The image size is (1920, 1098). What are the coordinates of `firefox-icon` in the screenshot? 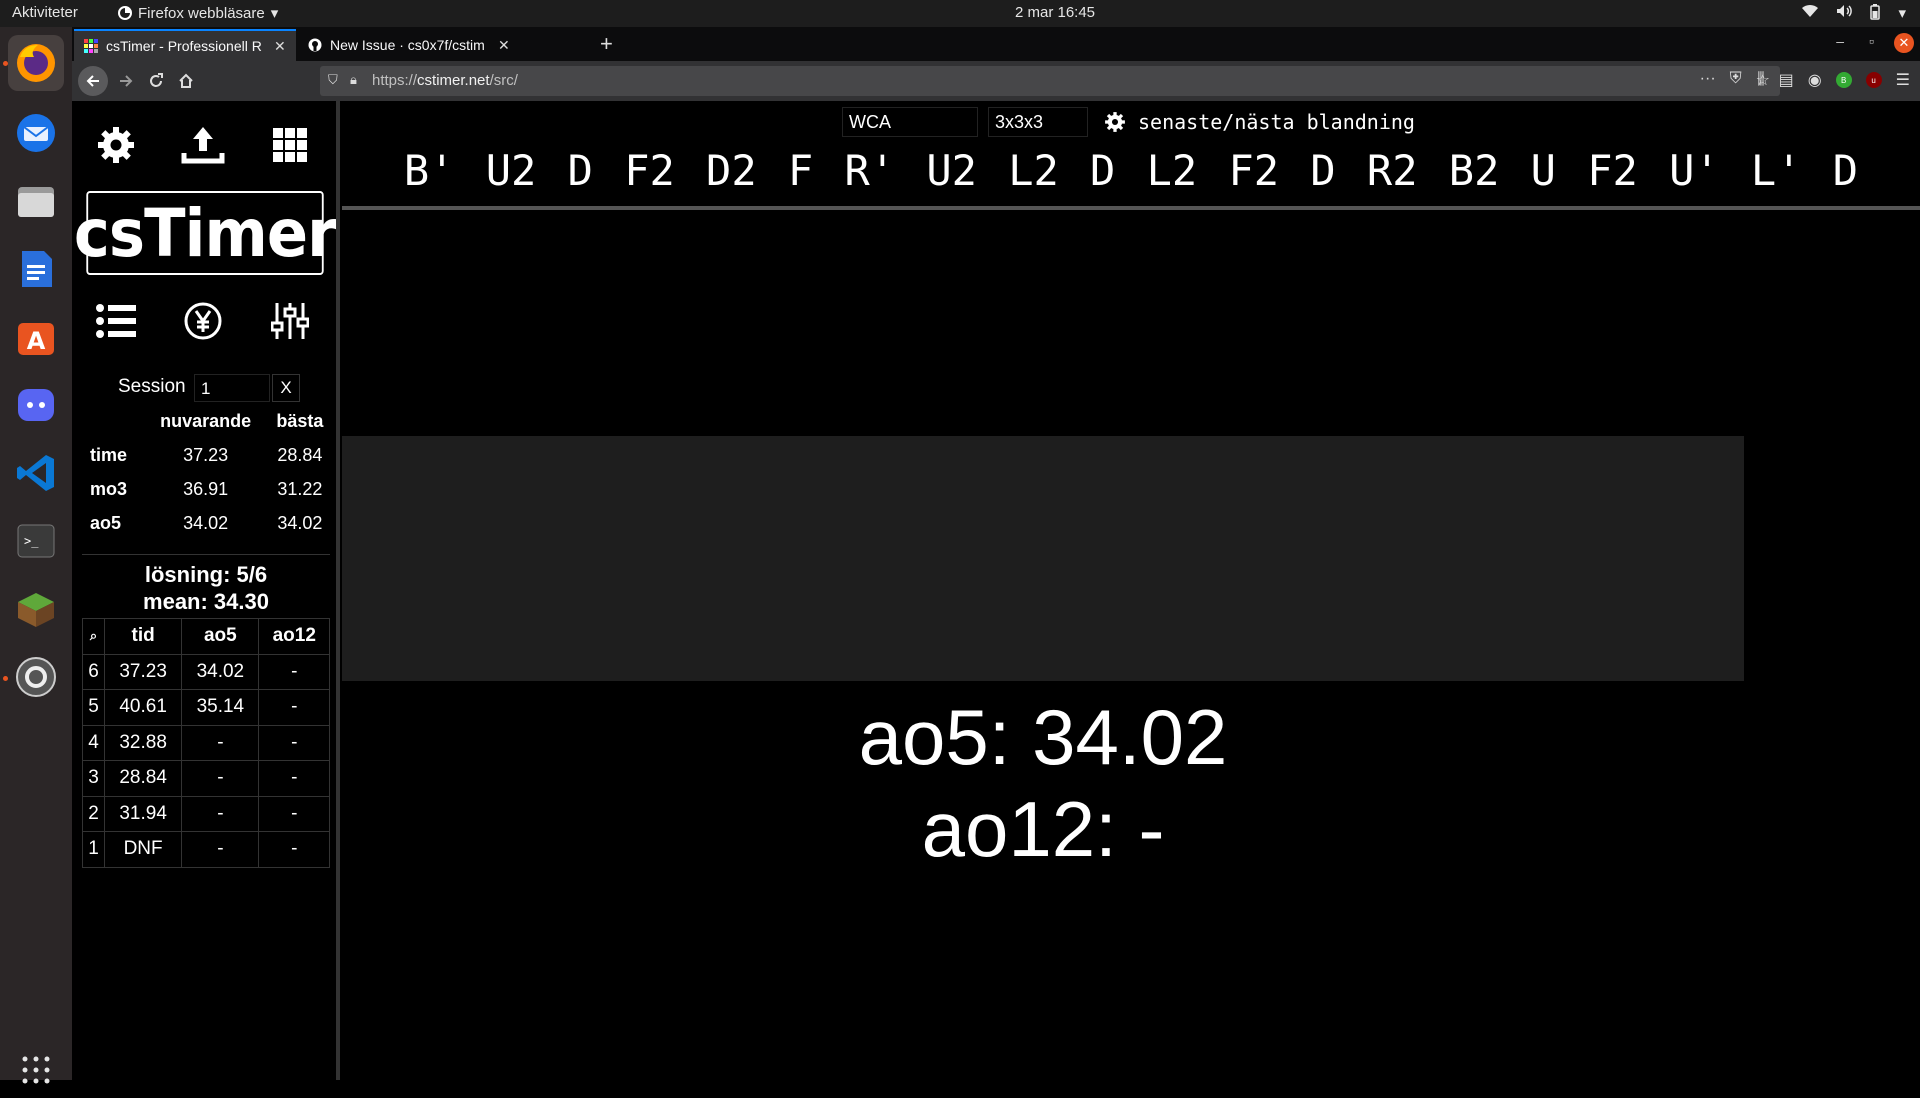 It's located at (36, 63).